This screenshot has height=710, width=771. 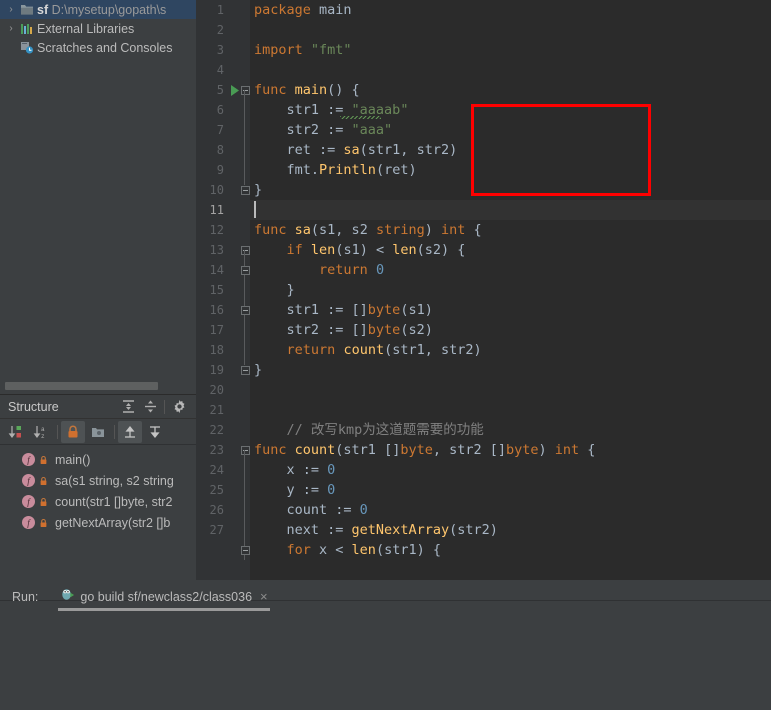 What do you see at coordinates (216, 190) in the screenshot?
I see `line-number: 10` at bounding box center [216, 190].